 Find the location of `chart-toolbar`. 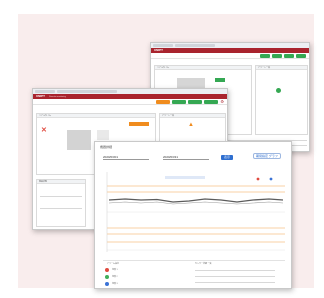

chart-toolbar is located at coordinates (185, 177).